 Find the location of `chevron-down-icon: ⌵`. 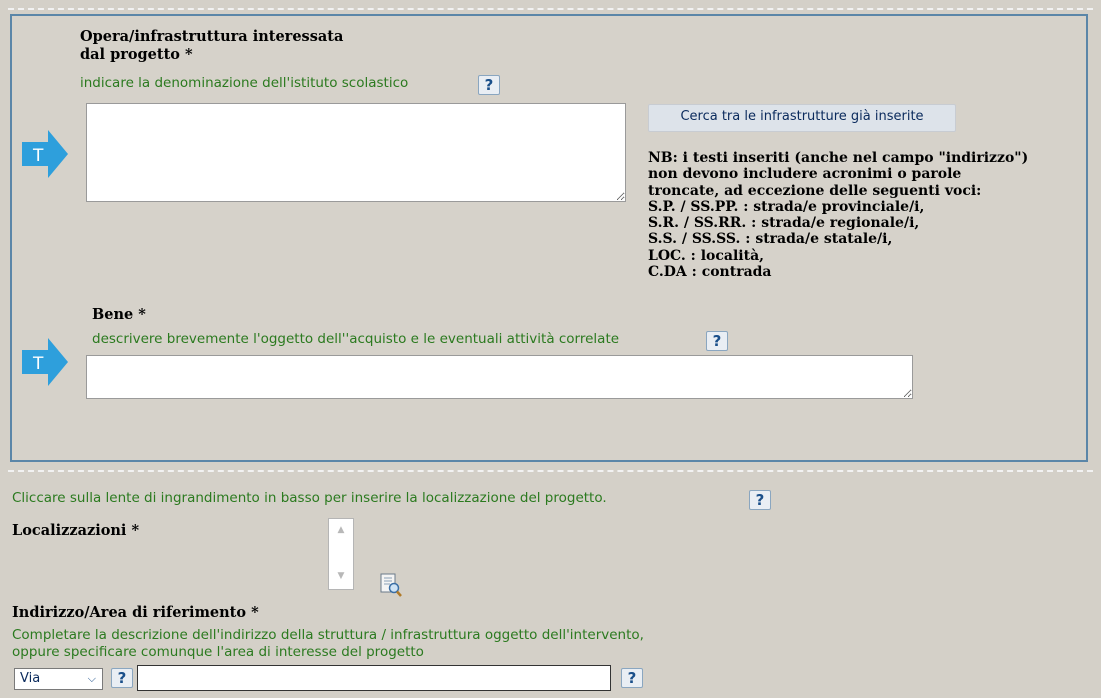

chevron-down-icon: ⌵ is located at coordinates (91, 678).